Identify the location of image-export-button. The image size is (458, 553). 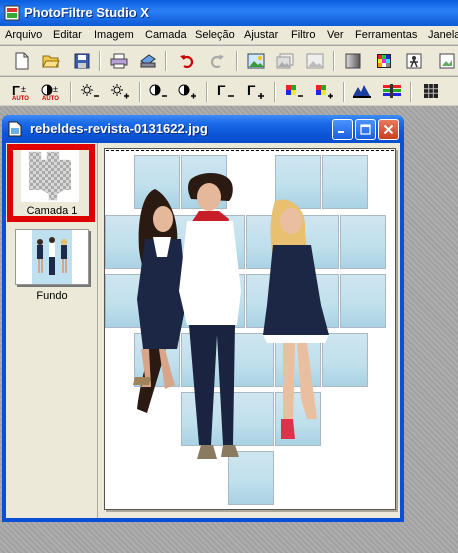
(447, 61).